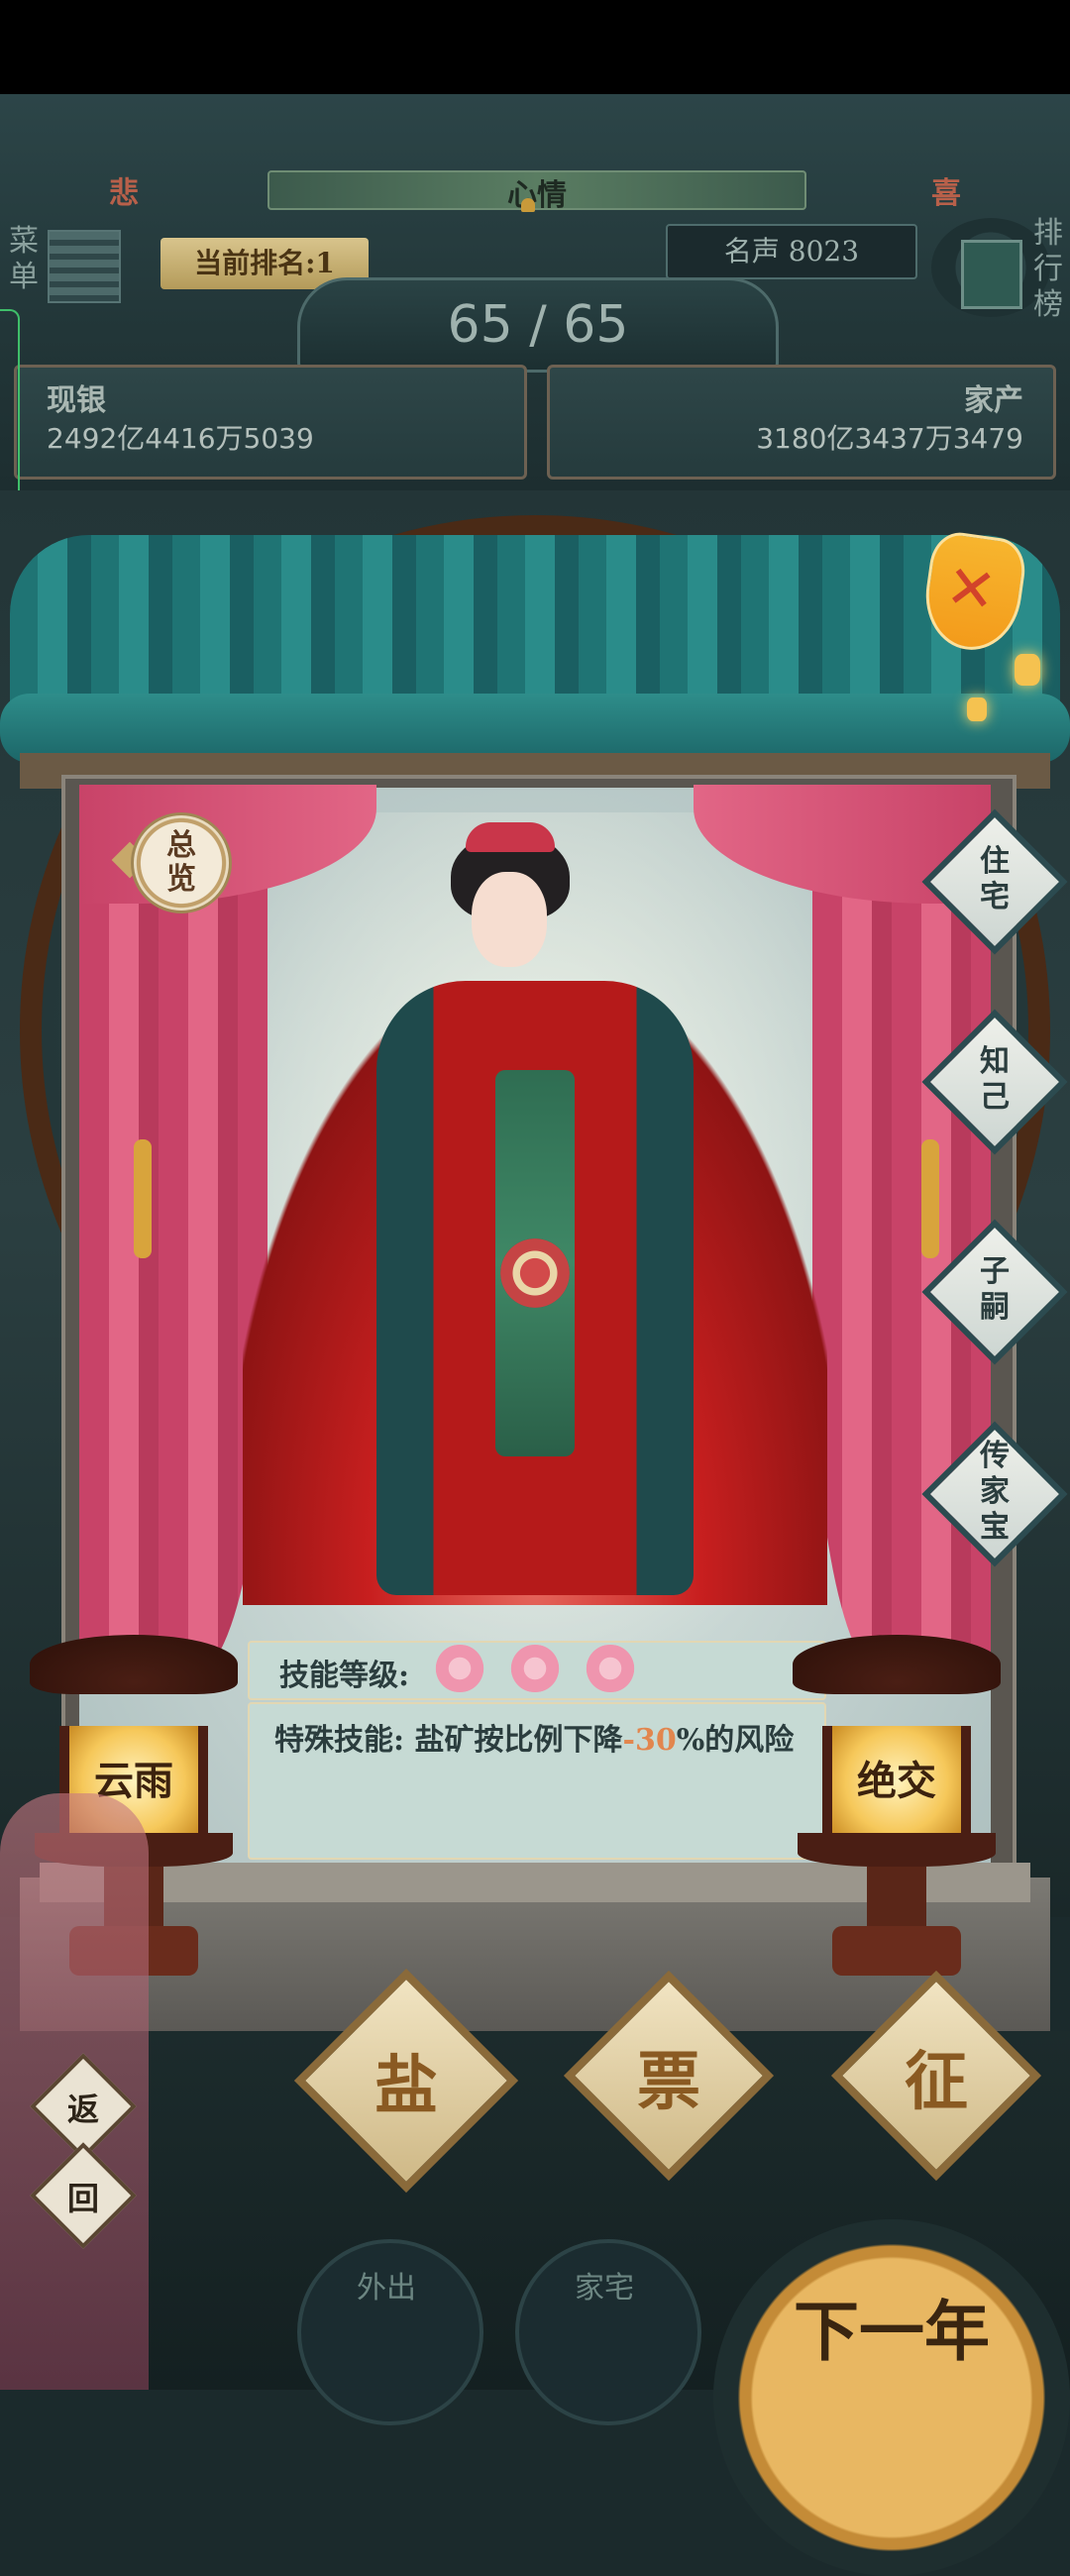  Describe the element at coordinates (993, 400) in the screenshot. I see `assets-title: 家产` at that location.